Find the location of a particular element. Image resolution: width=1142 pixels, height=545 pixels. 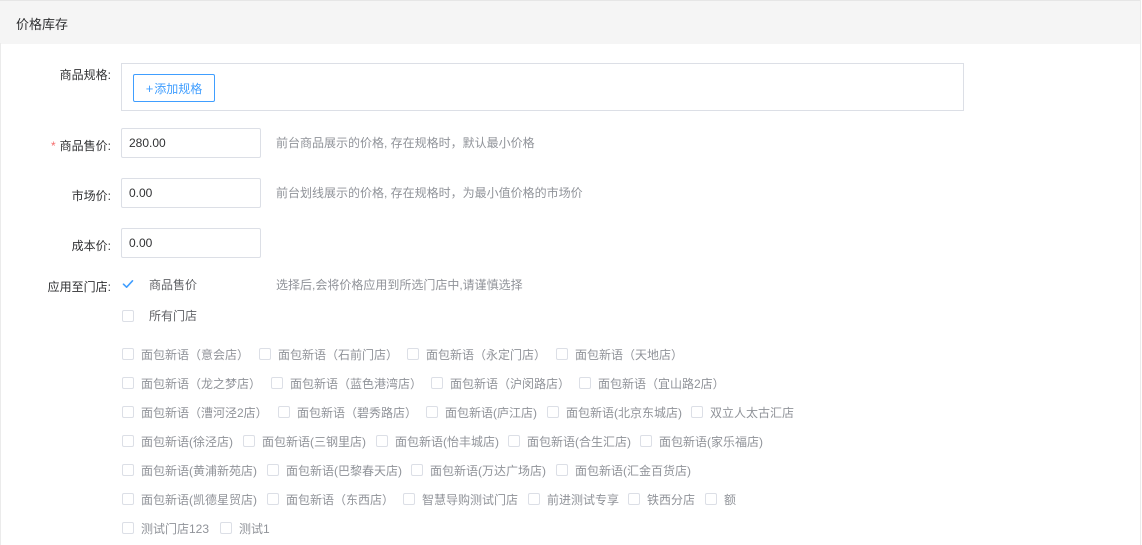

store-name: 面包新语（宜山路2店） is located at coordinates (661, 383).